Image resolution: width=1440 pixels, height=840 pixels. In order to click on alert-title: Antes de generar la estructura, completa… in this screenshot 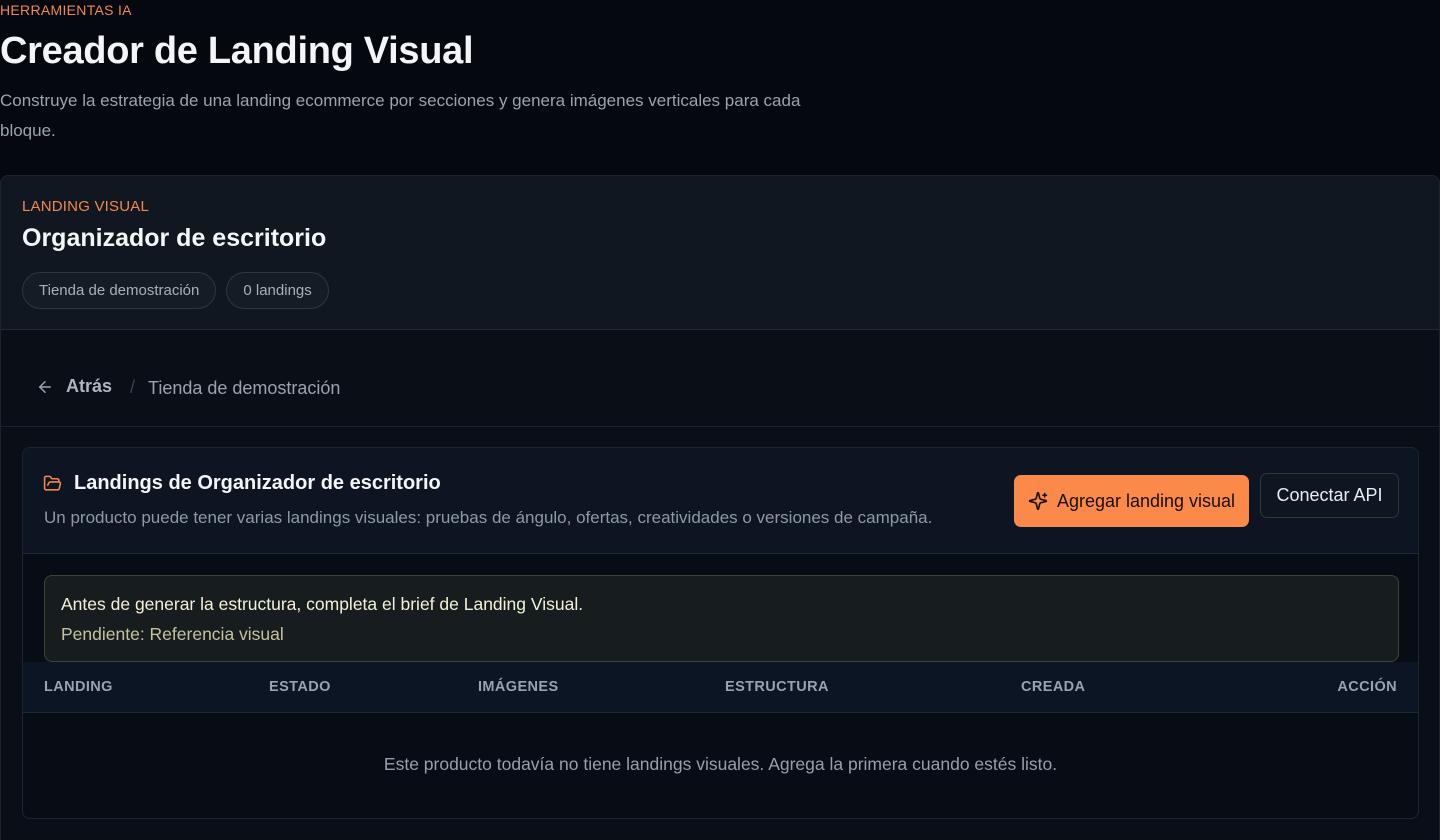, I will do `click(322, 604)`.